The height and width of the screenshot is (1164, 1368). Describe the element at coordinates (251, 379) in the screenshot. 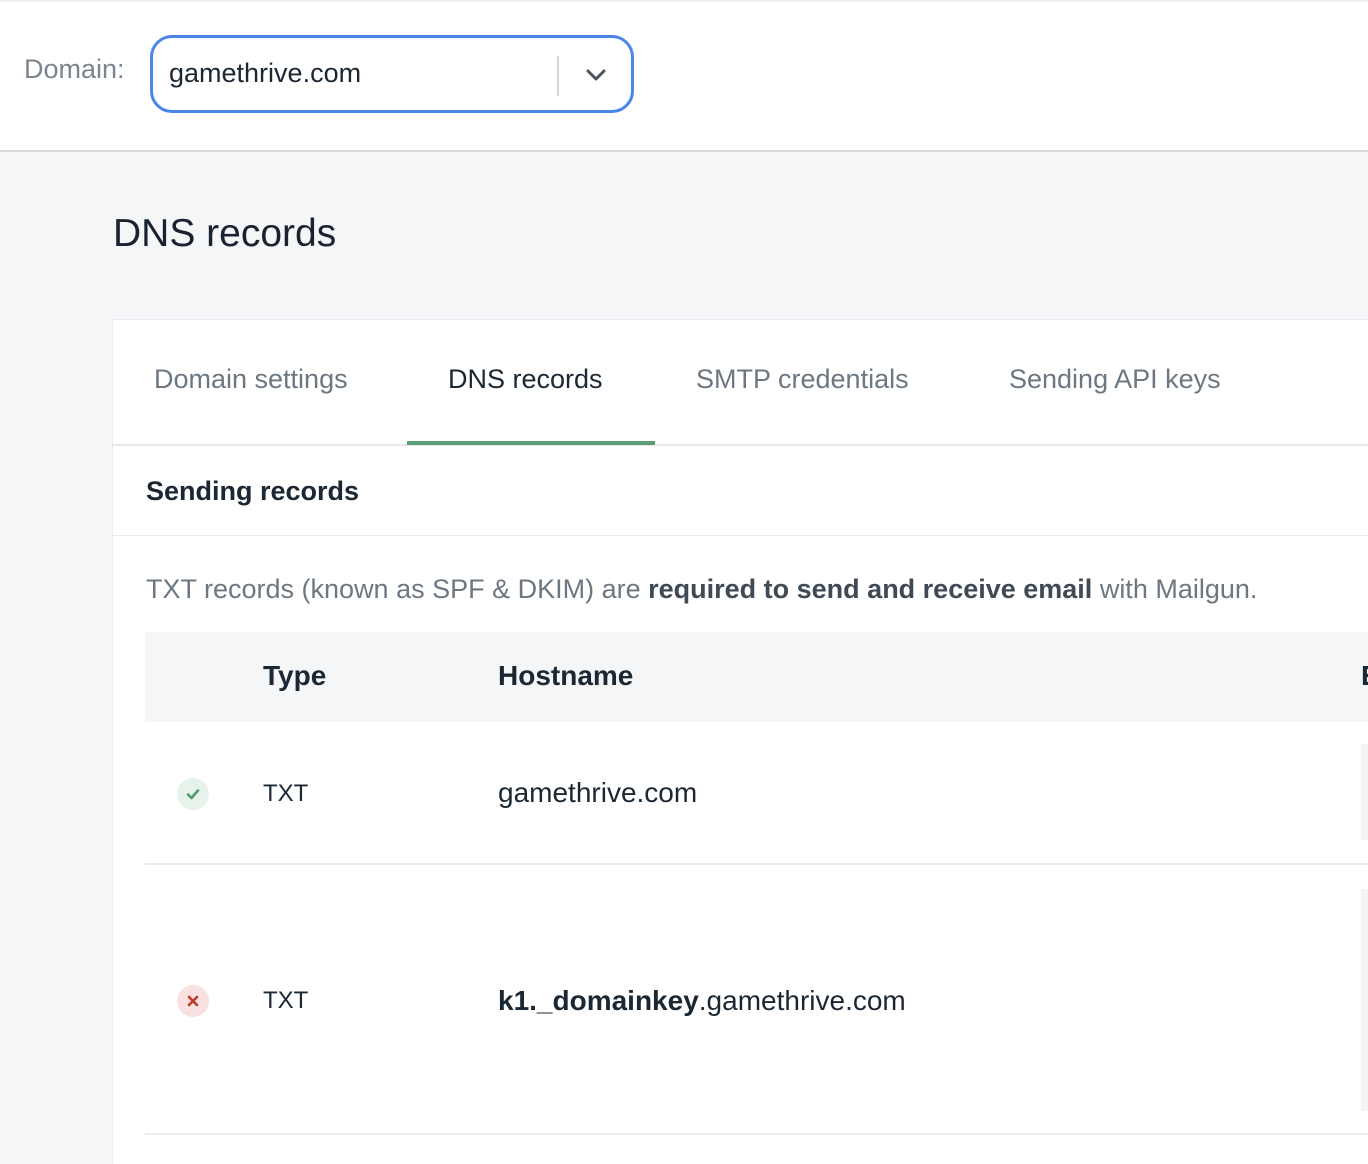

I see `tab-domain-settings: Domain settings` at that location.